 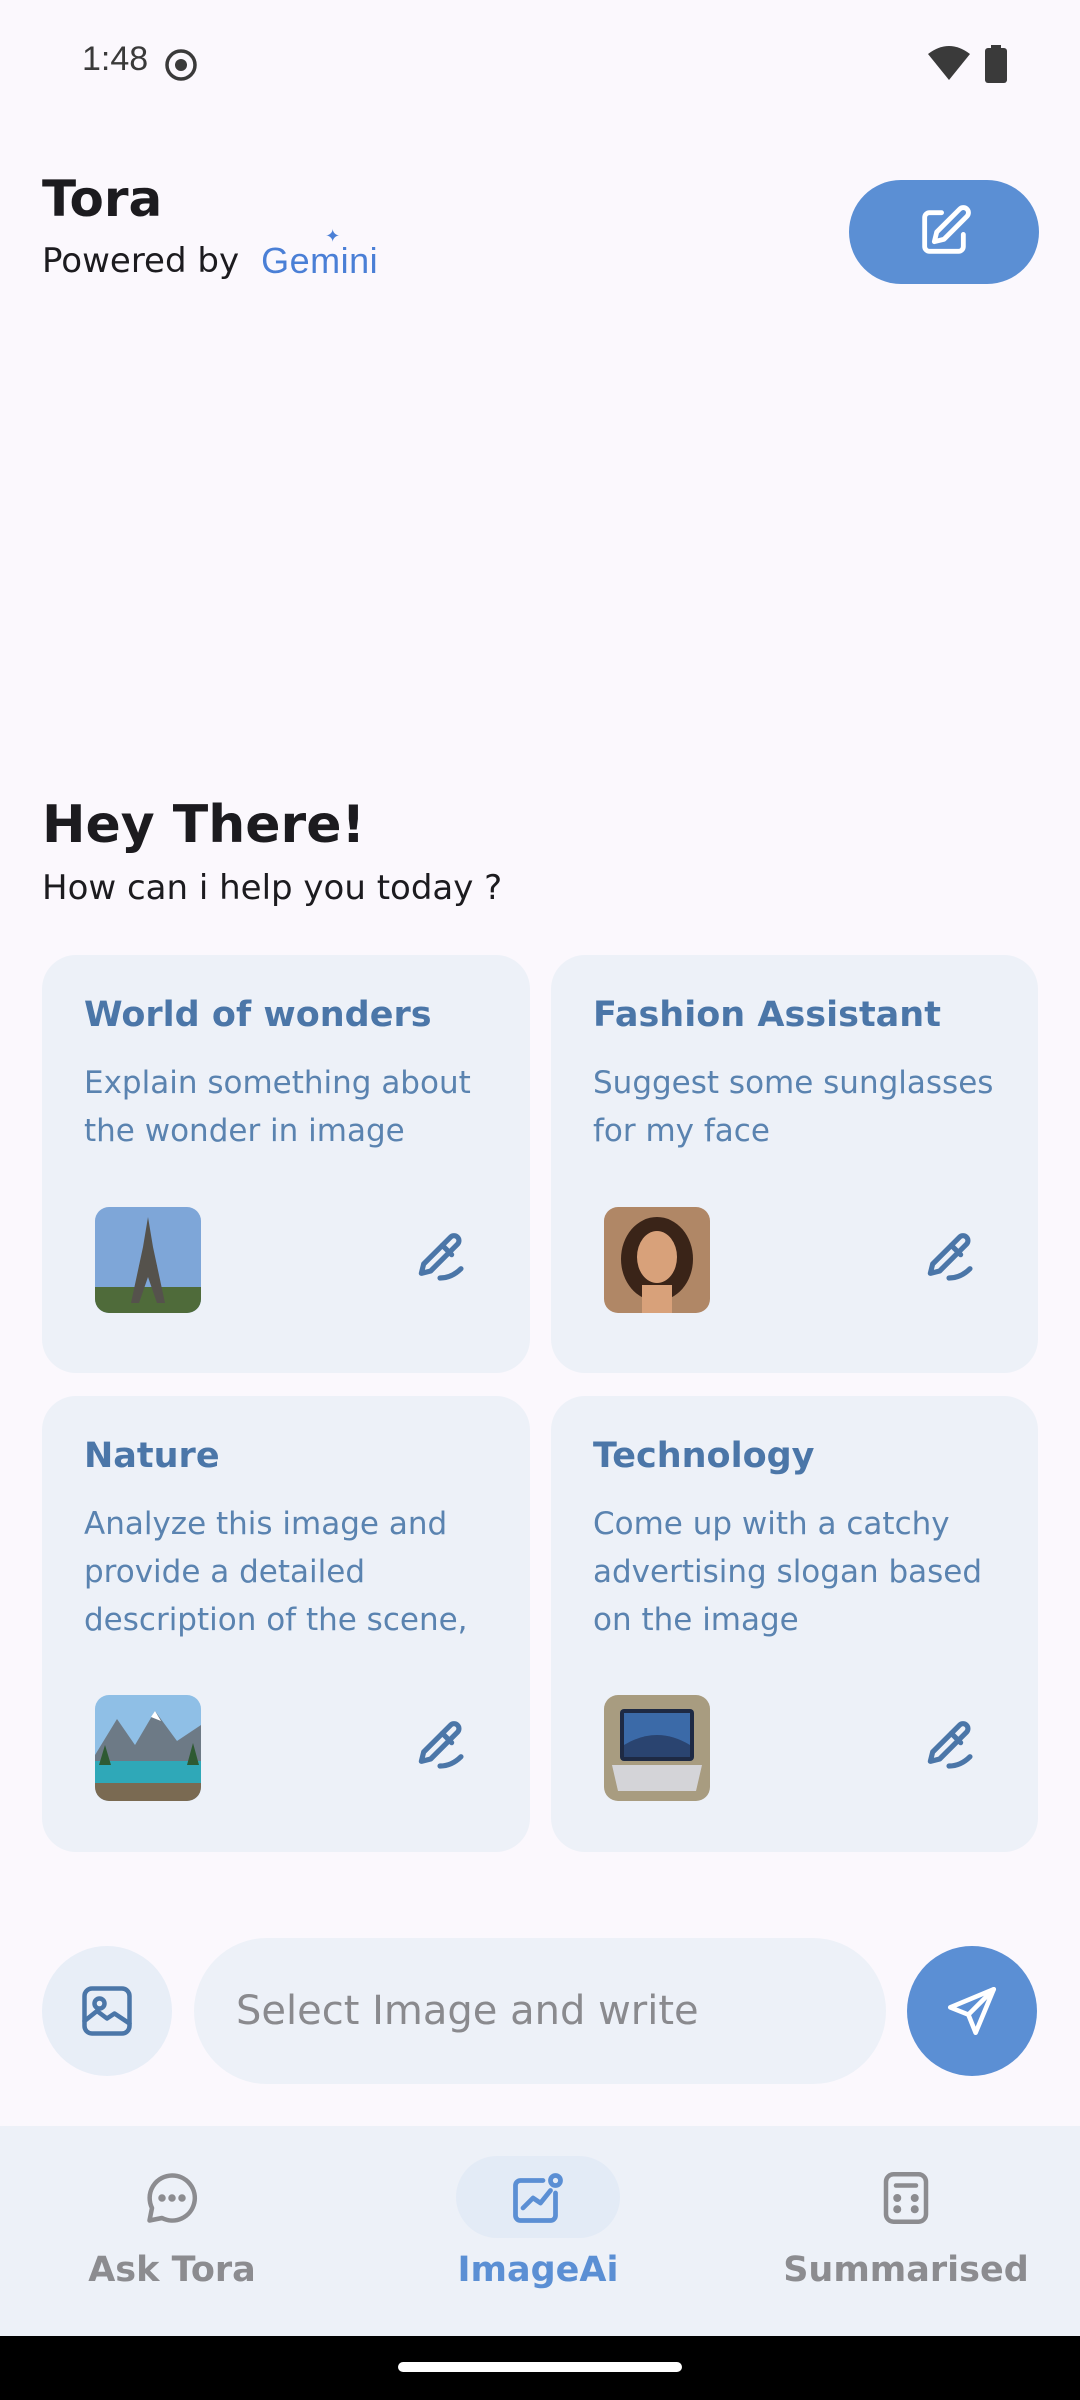 What do you see at coordinates (949, 63) in the screenshot?
I see `wifi-icon` at bounding box center [949, 63].